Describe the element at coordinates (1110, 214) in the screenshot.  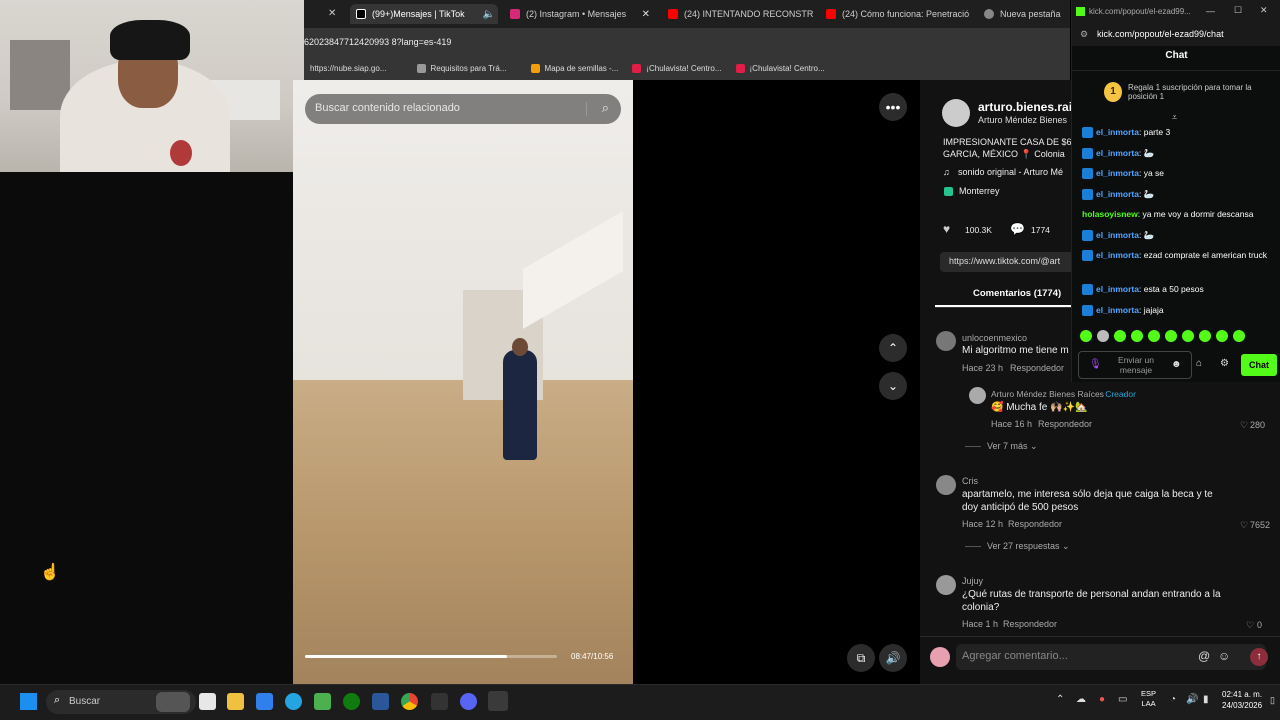
I see `chat-username: holasoyisnew` at that location.